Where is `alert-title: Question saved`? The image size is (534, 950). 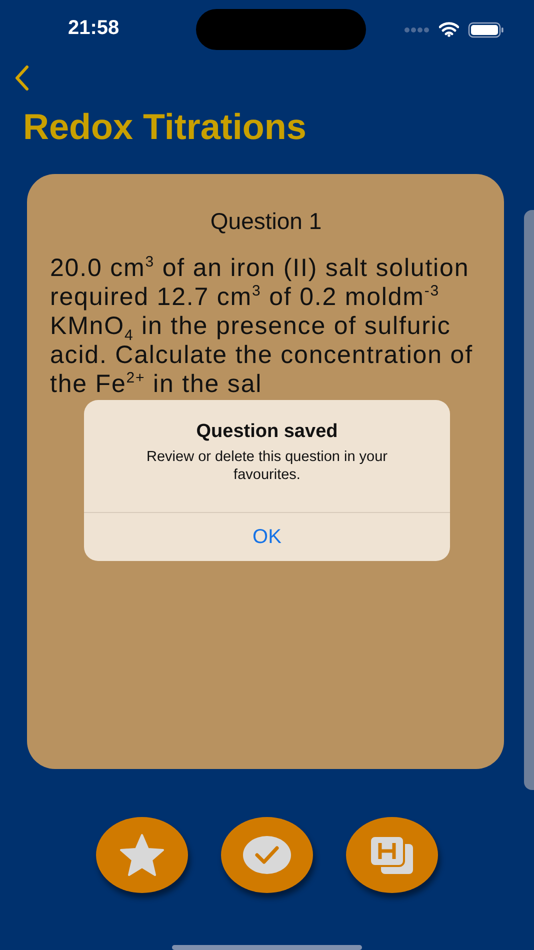
alert-title: Question saved is located at coordinates (267, 432).